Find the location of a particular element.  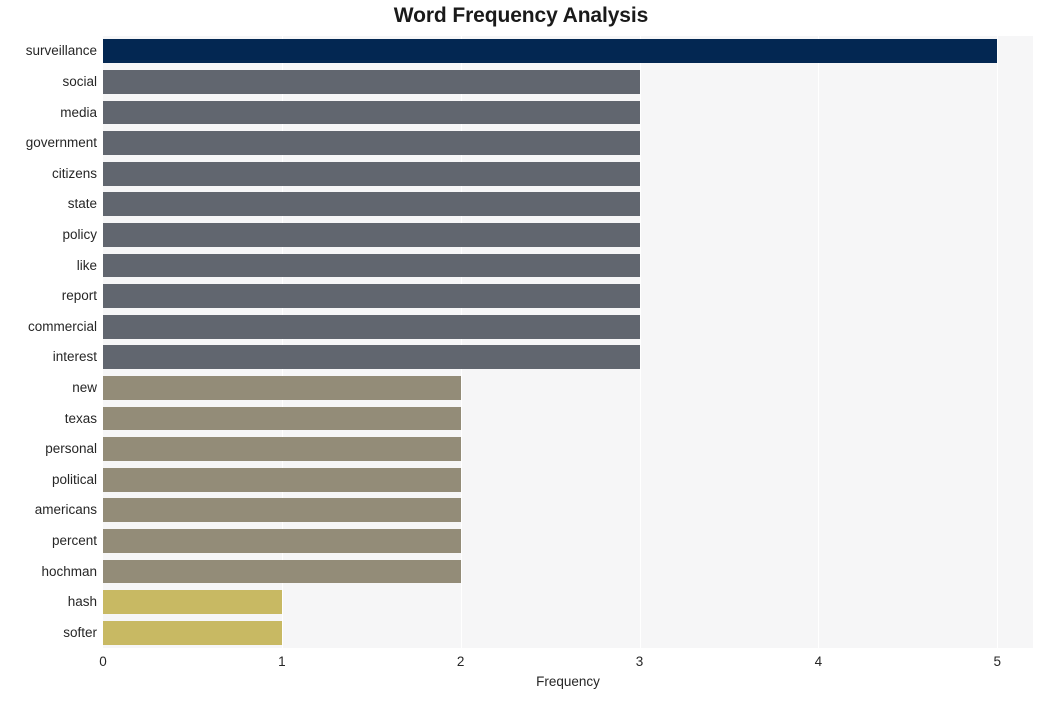

y-tick-label-report: report is located at coordinates (79, 296).